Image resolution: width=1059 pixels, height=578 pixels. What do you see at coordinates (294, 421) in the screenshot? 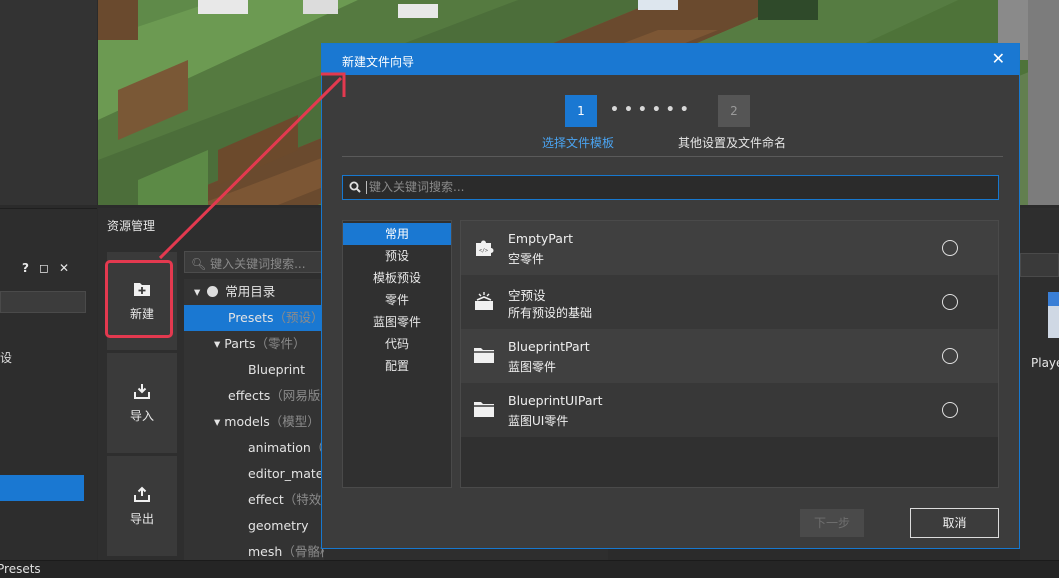
I see `tree-item-sublabel: （模型）` at bounding box center [294, 421].